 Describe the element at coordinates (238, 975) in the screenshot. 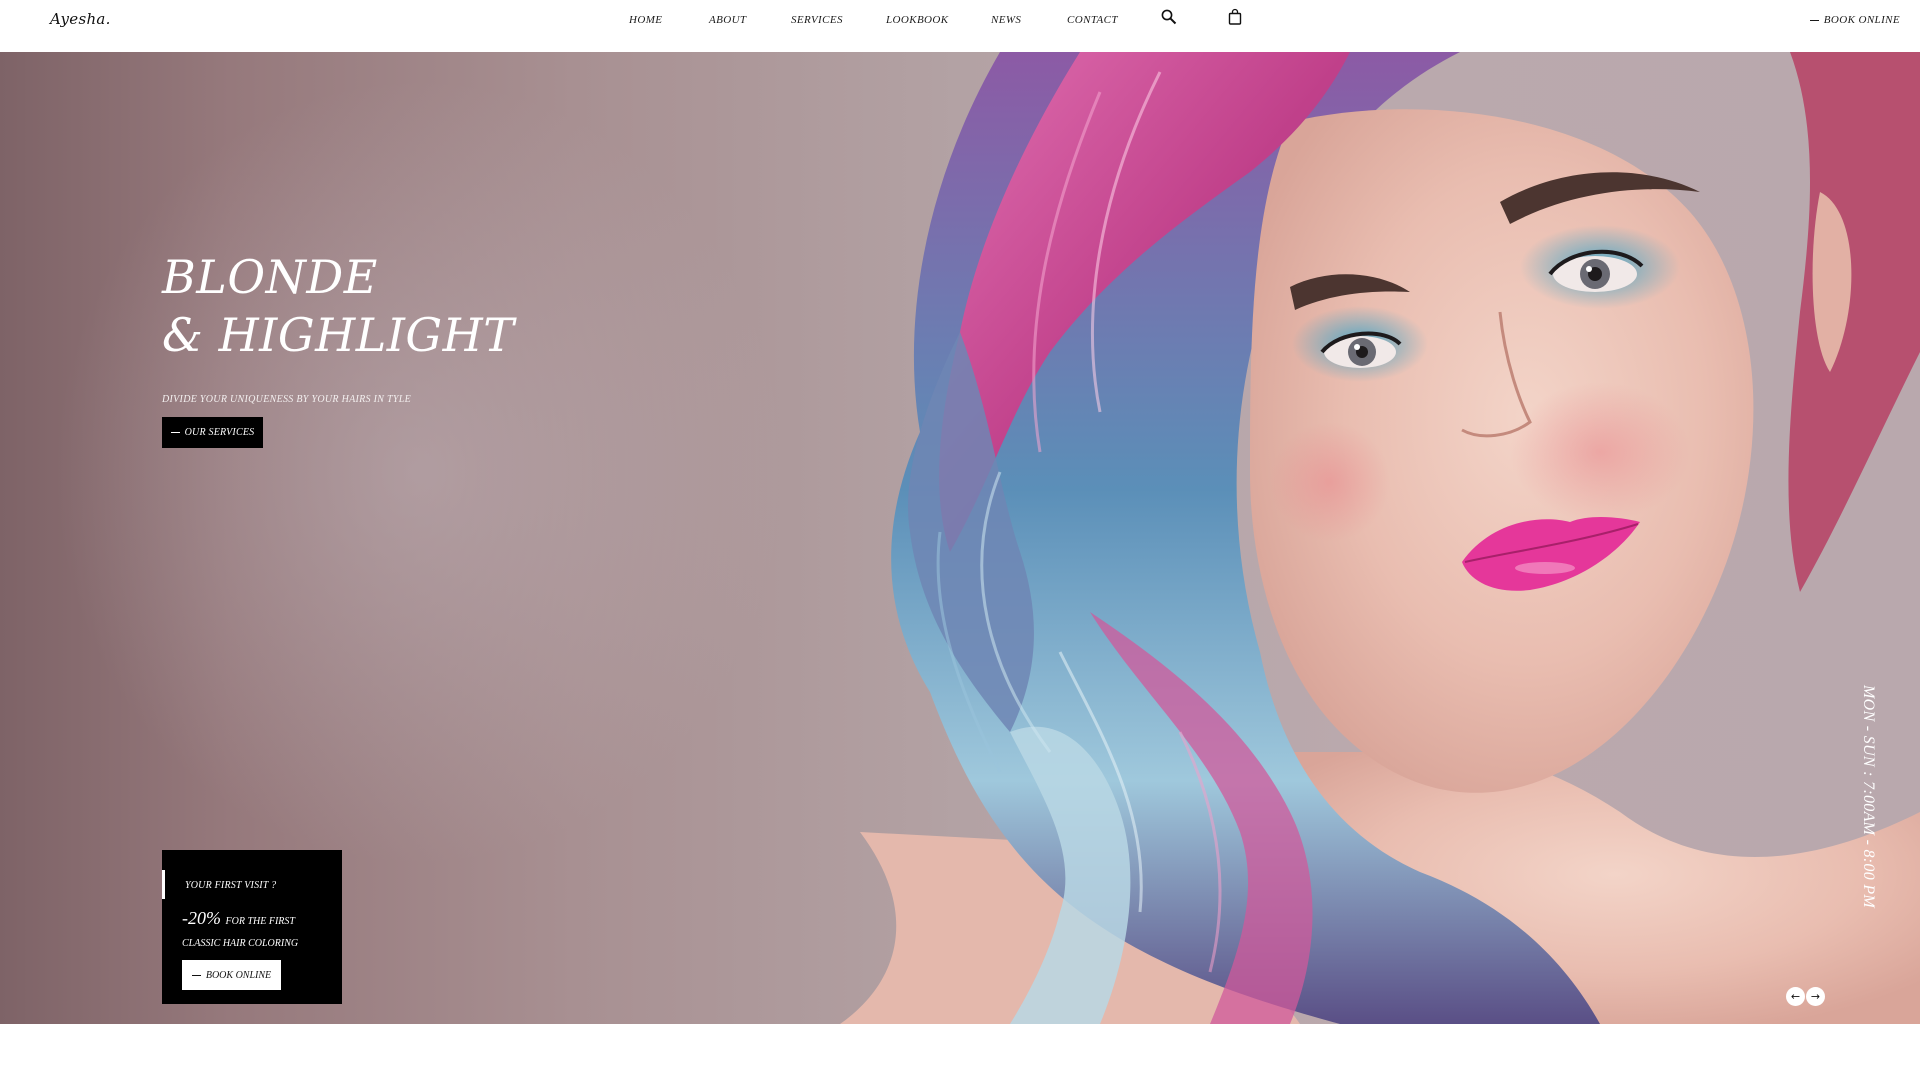

I see `promo-book-online-label: BOOK ONLINE` at that location.